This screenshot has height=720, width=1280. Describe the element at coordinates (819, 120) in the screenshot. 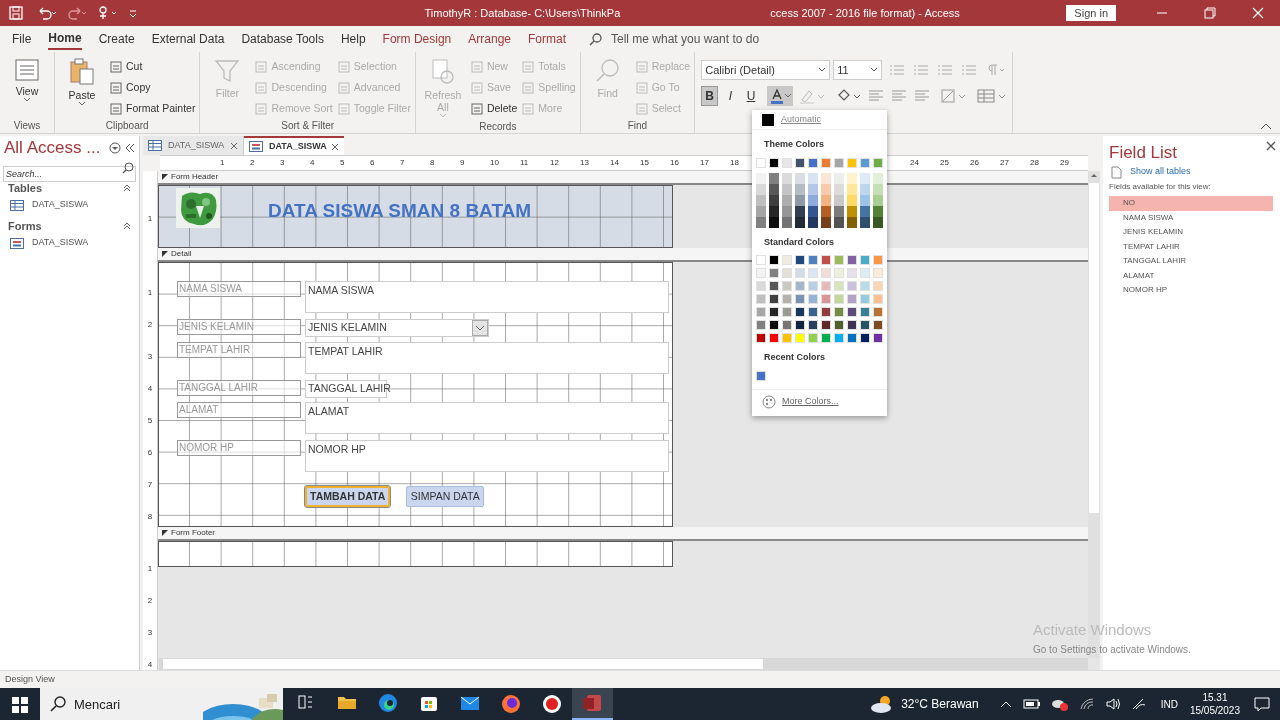

I see `menu-item: Automatic` at that location.